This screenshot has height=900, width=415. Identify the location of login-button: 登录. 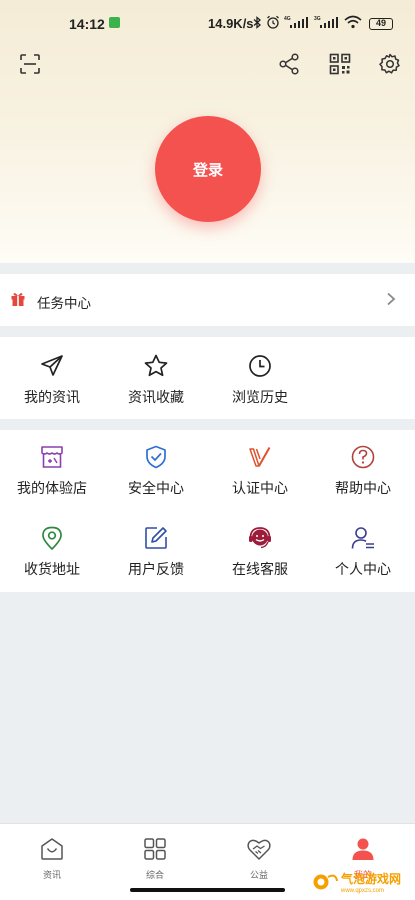
(208, 169).